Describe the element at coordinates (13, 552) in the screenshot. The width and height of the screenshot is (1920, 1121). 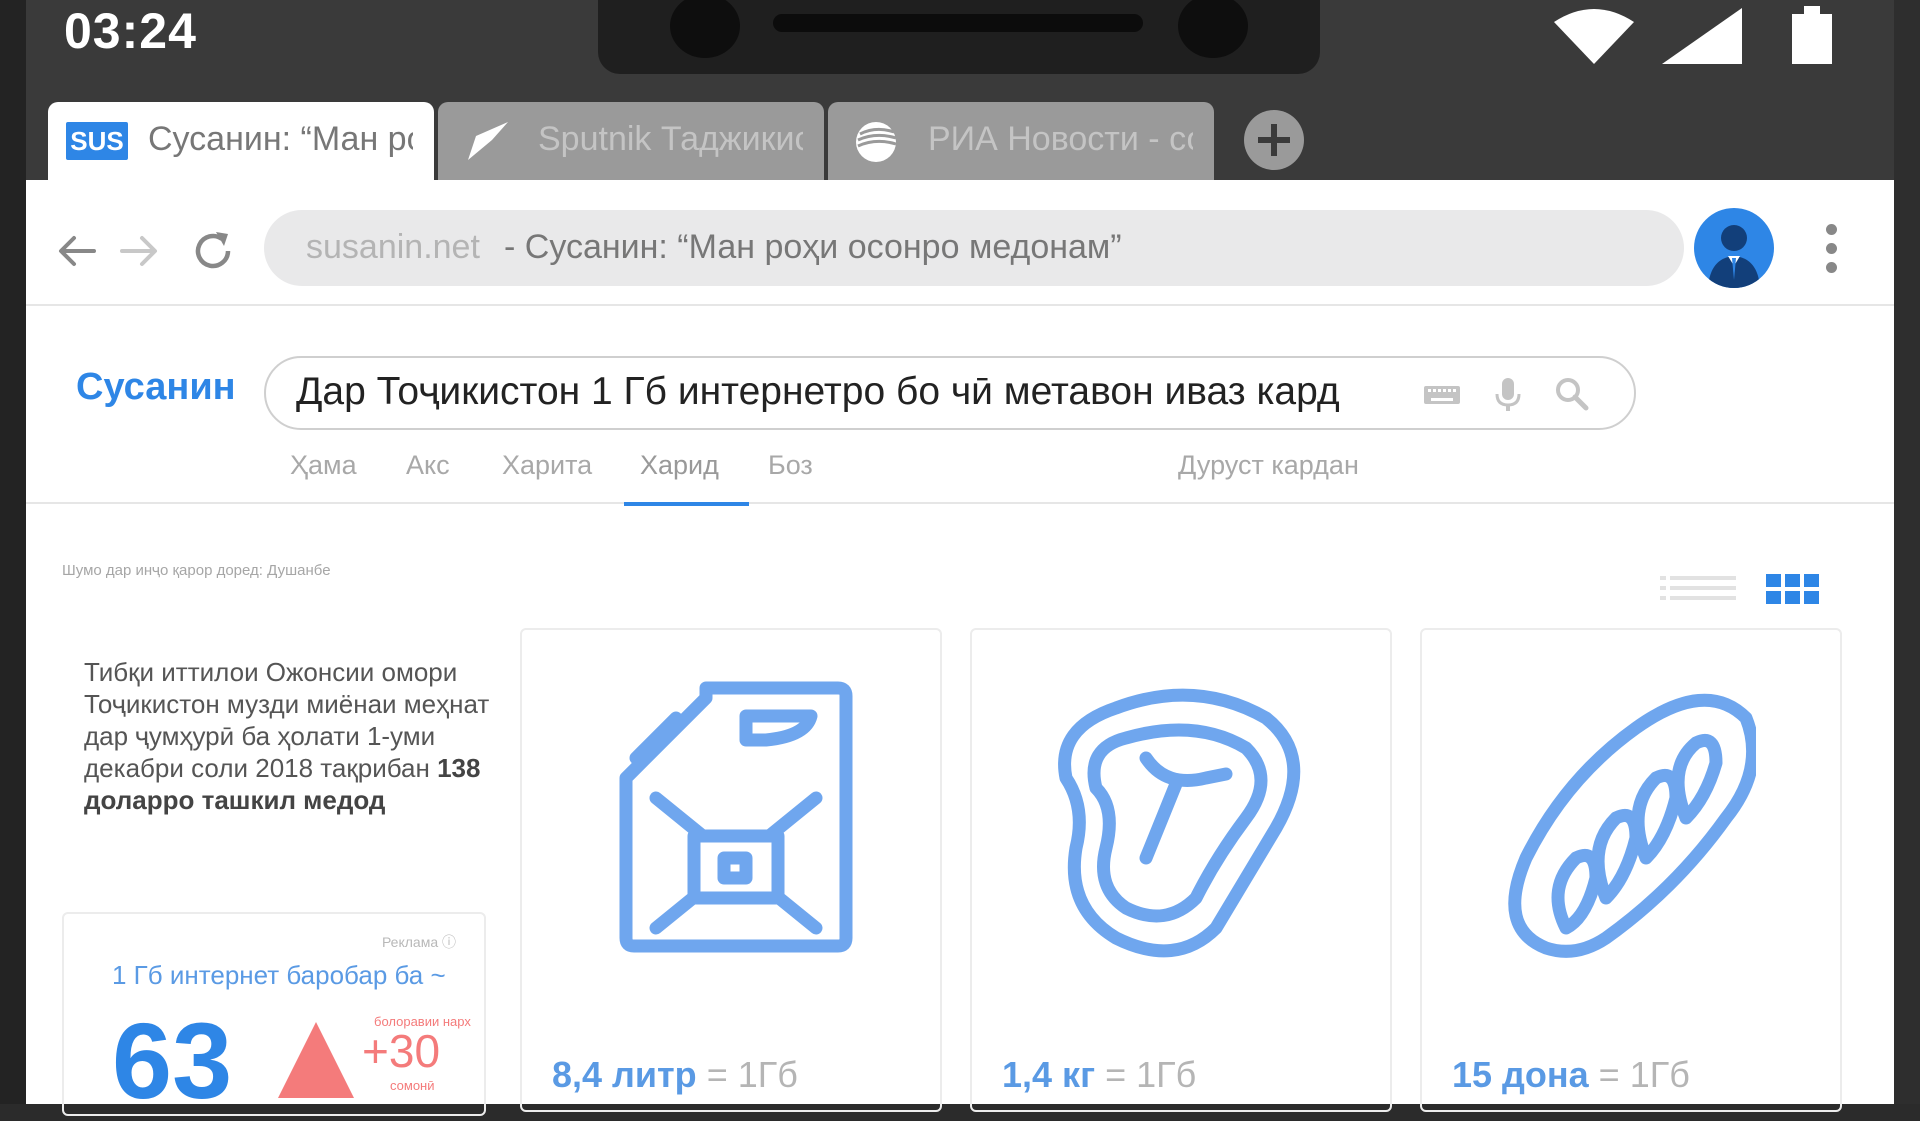
I see `device-bezel-left` at that location.